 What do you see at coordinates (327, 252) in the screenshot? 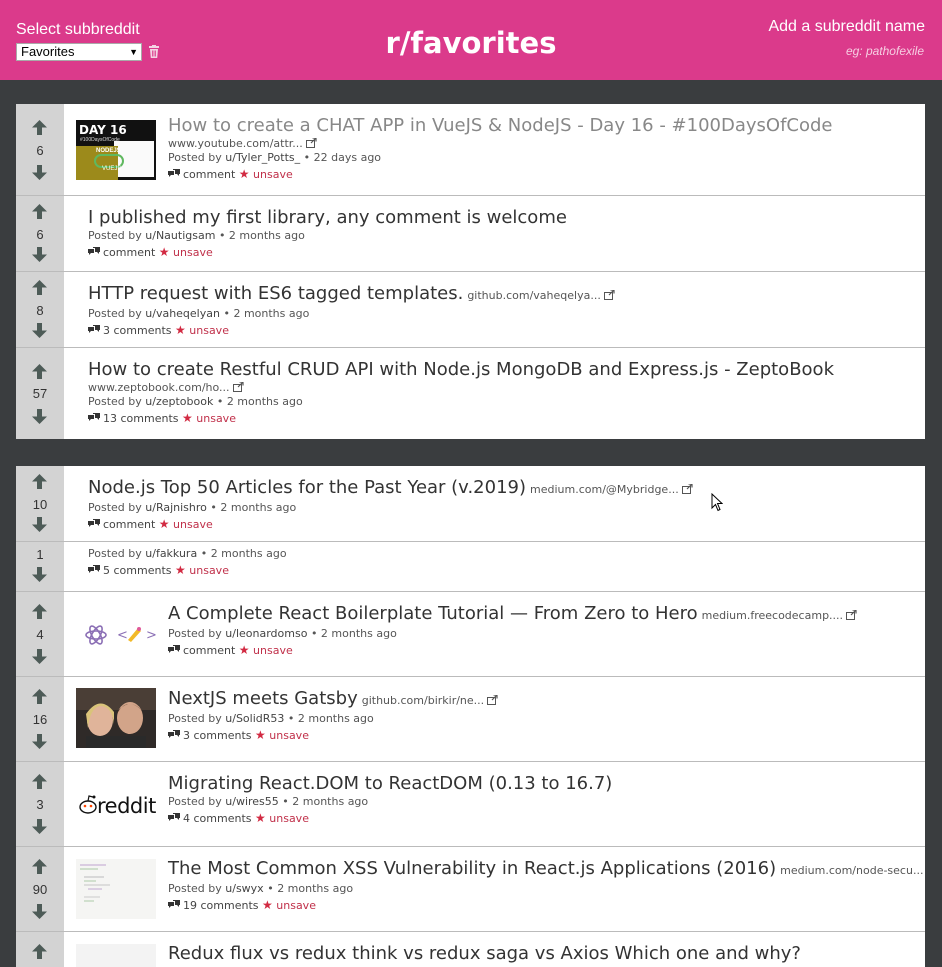
I see `post-actions: comment ★ unsave` at bounding box center [327, 252].